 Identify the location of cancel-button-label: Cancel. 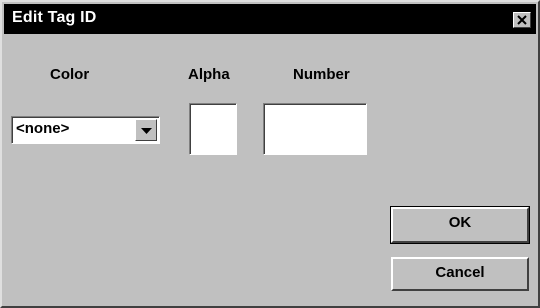
(460, 272).